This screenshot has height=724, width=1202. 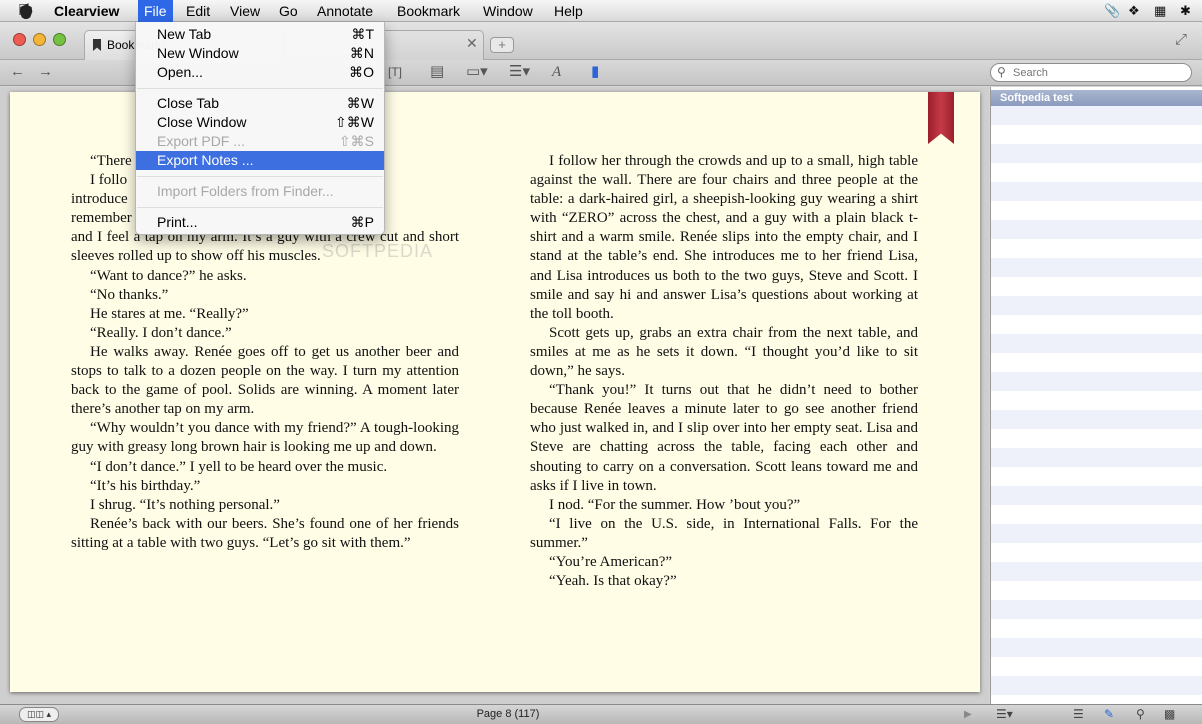 What do you see at coordinates (260, 72) in the screenshot?
I see `menu-item-open: Open... ⌘O` at bounding box center [260, 72].